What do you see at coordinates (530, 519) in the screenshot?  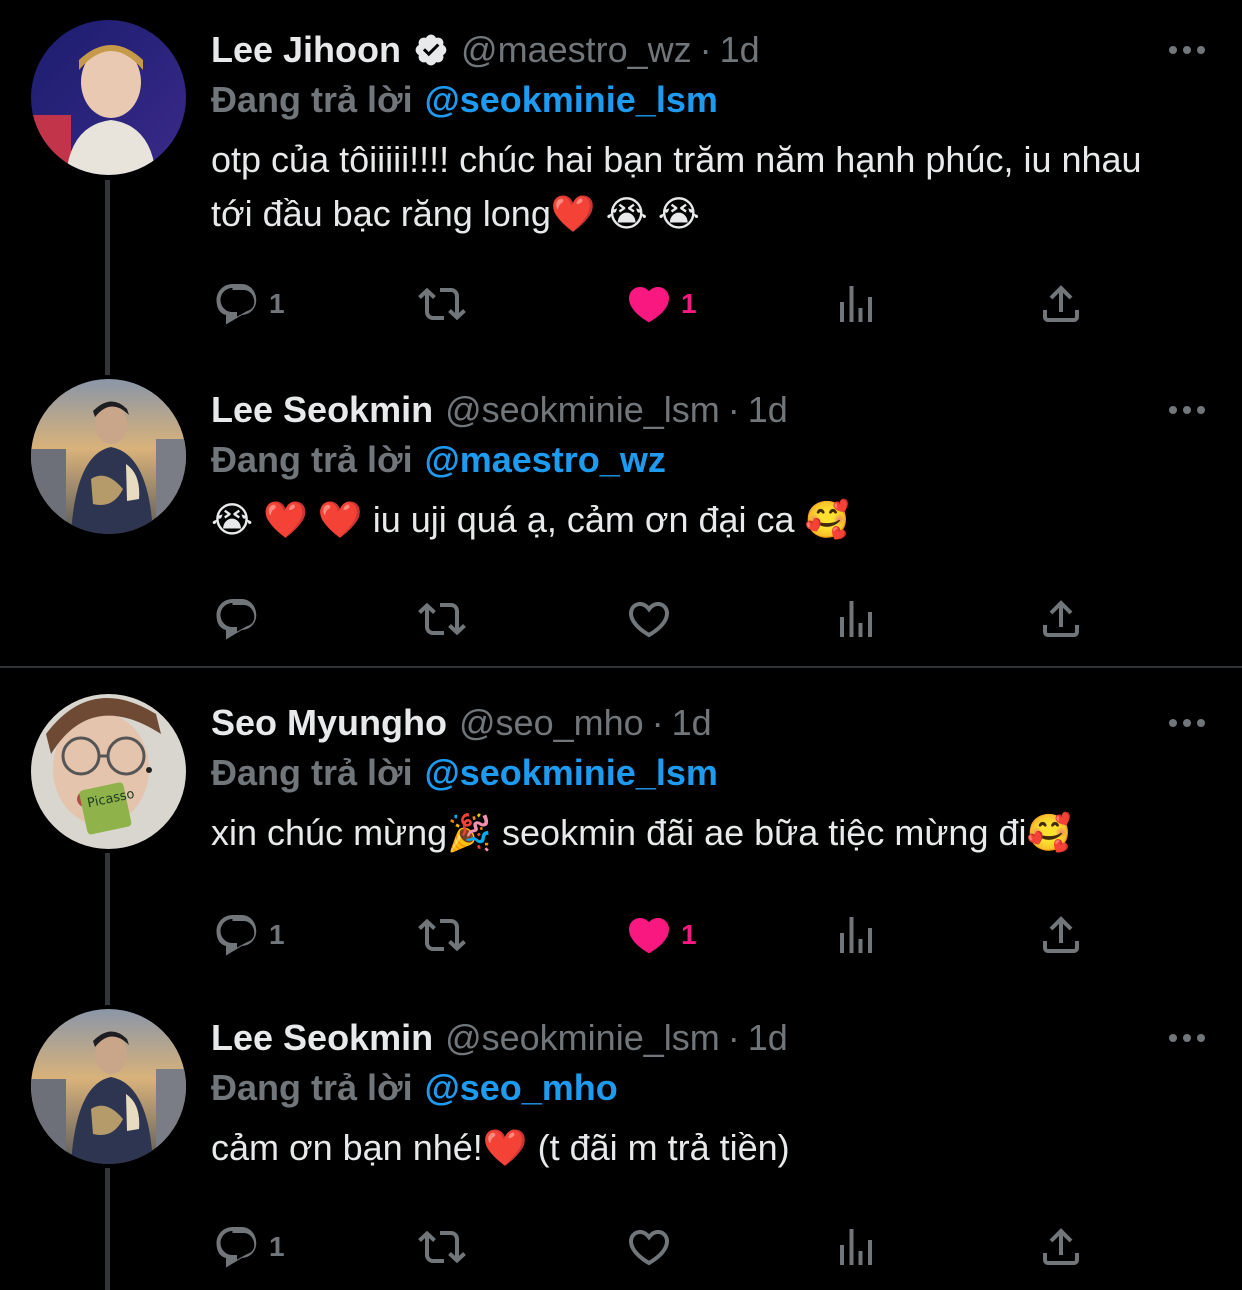 I see `tweet-text: 😭 ❤️ ❤️ iu uji quá ạ, cảm ơn đại ca 🥰` at bounding box center [530, 519].